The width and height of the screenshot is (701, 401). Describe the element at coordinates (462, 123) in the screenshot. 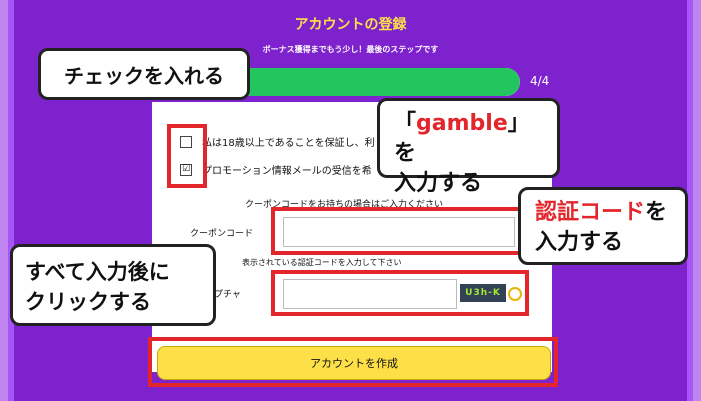

I see `callout-gamble-word: gamble` at that location.